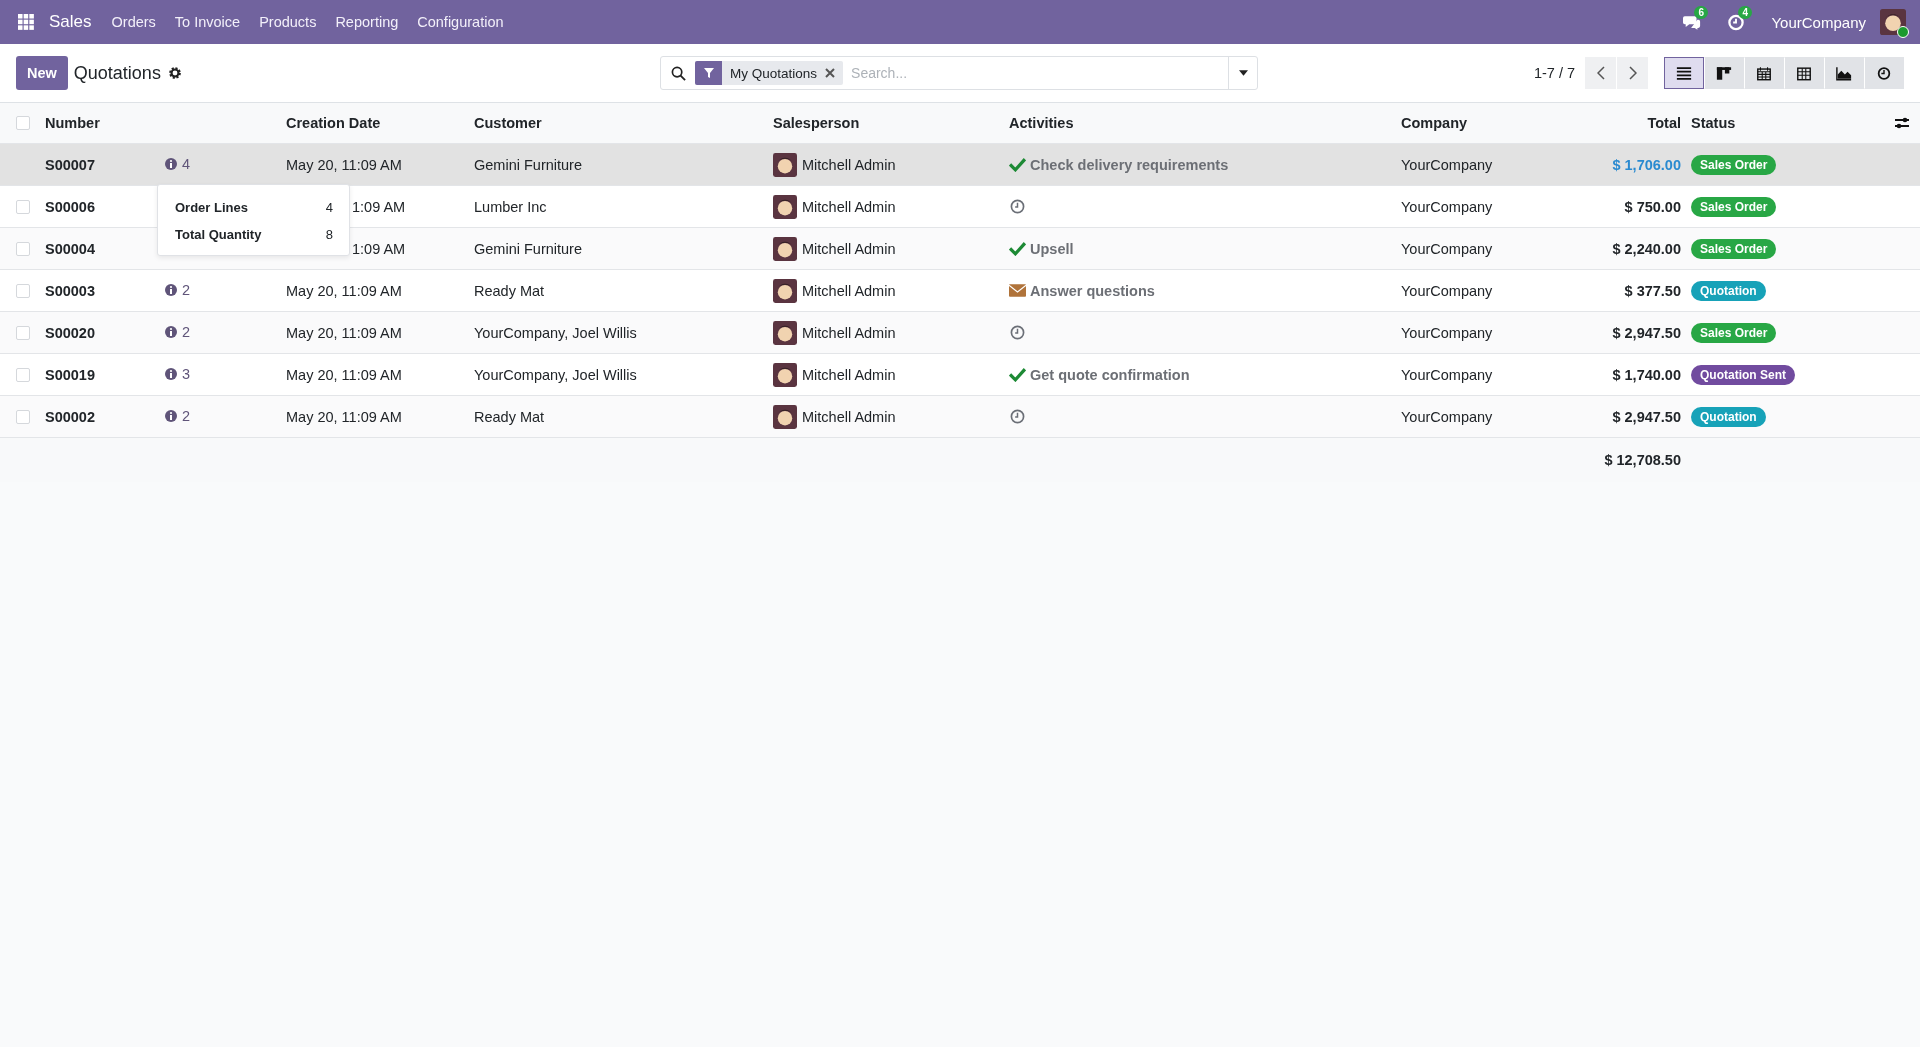 The width and height of the screenshot is (1920, 1047). I want to click on table-cell: Gemini Furniture, so click(528, 248).